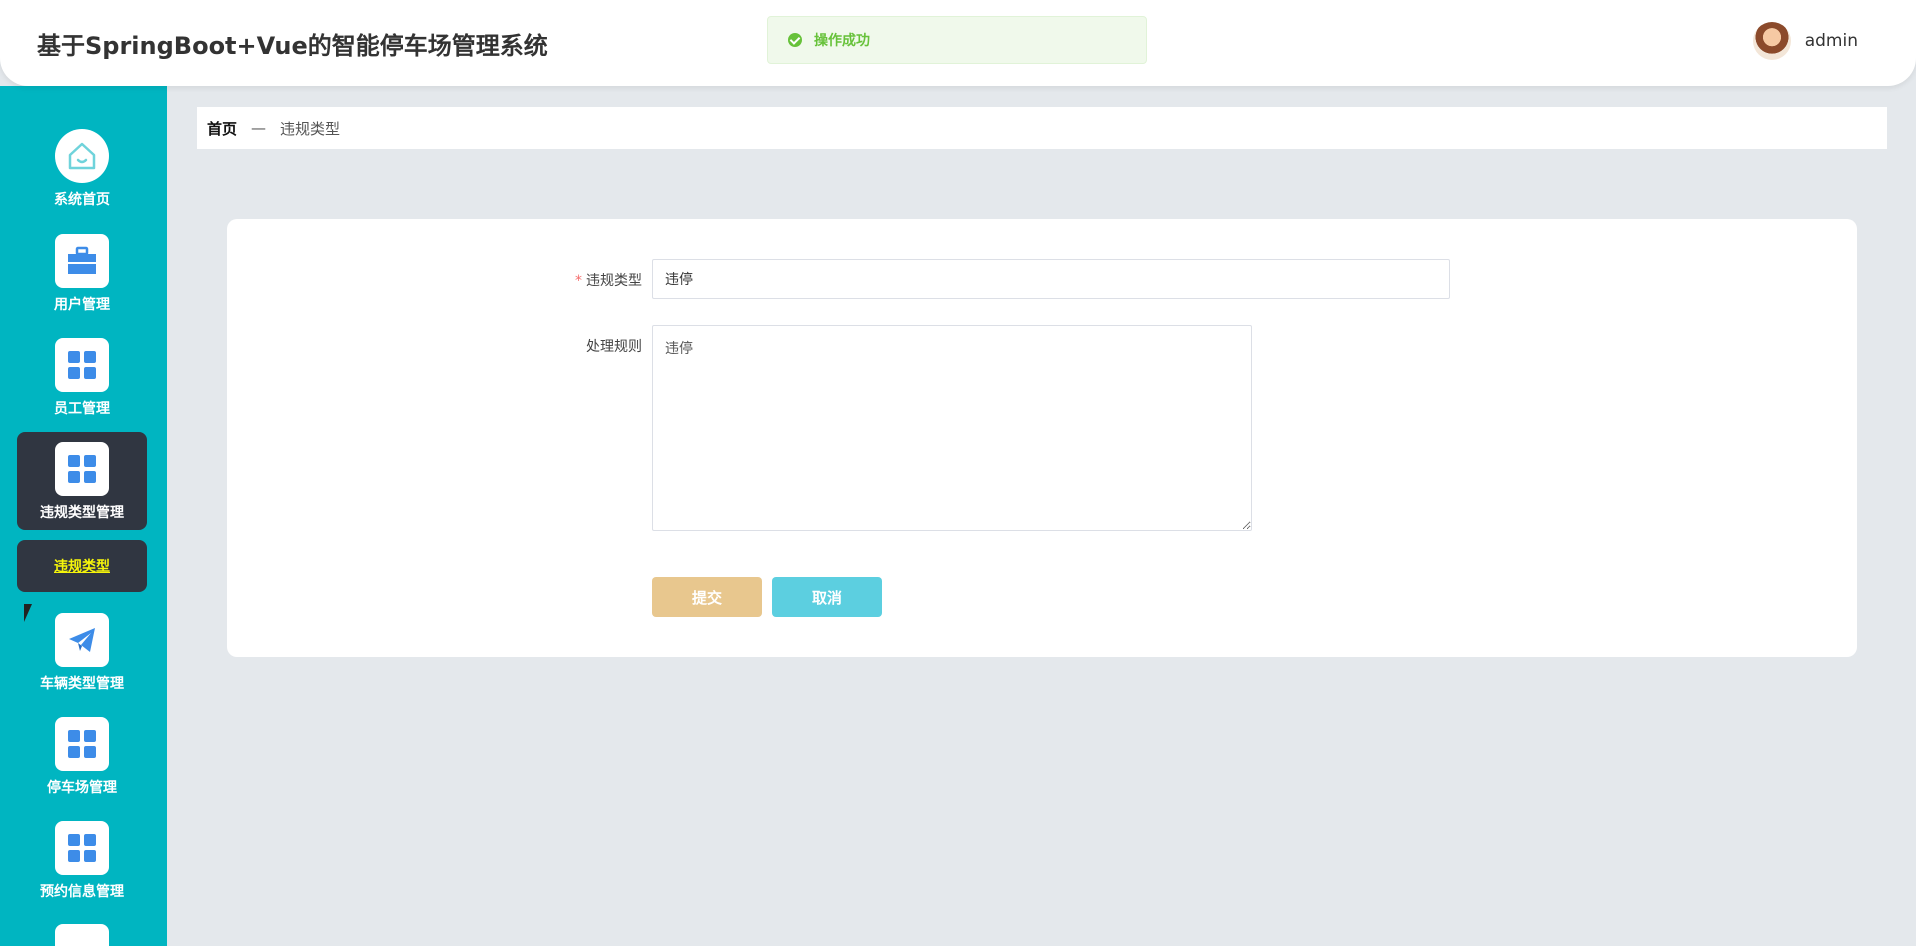 Image resolution: width=1916 pixels, height=946 pixels. Describe the element at coordinates (28, 613) in the screenshot. I see `mouse-cursor-icon` at that location.